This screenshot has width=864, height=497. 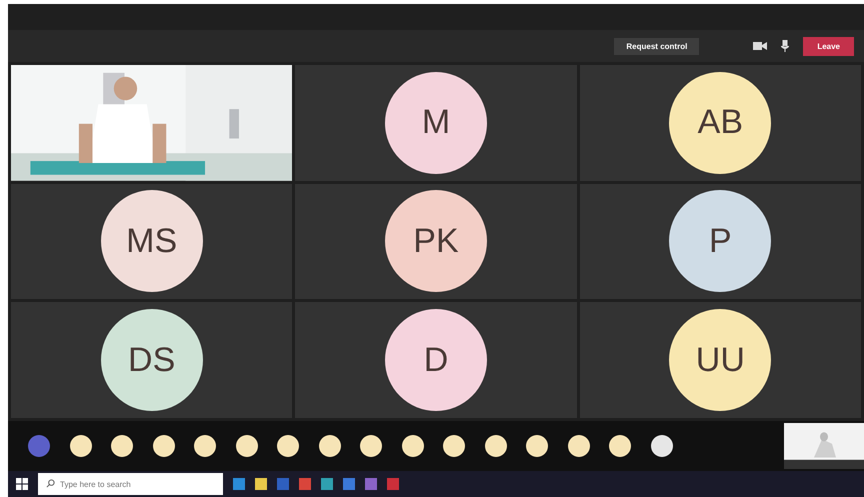 What do you see at coordinates (720, 122) in the screenshot?
I see `participant-initials: AB` at bounding box center [720, 122].